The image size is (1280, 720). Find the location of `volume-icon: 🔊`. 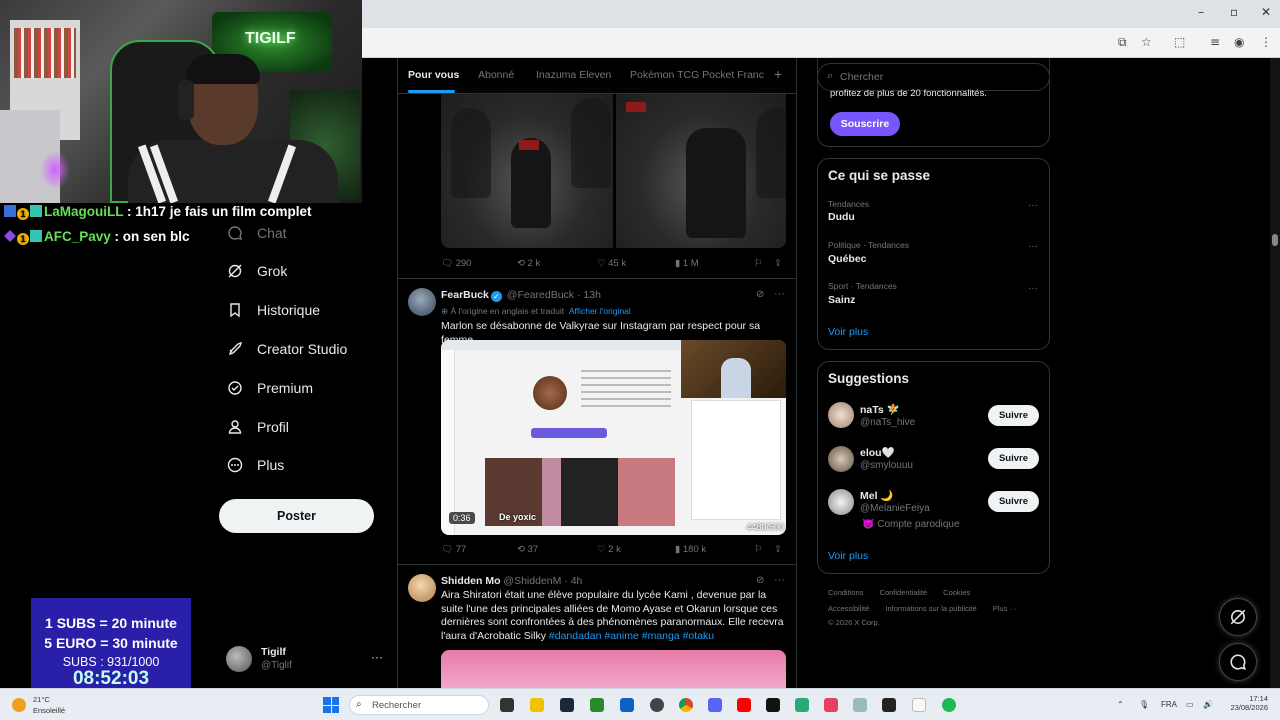

volume-icon: 🔊 is located at coordinates (1208, 704).